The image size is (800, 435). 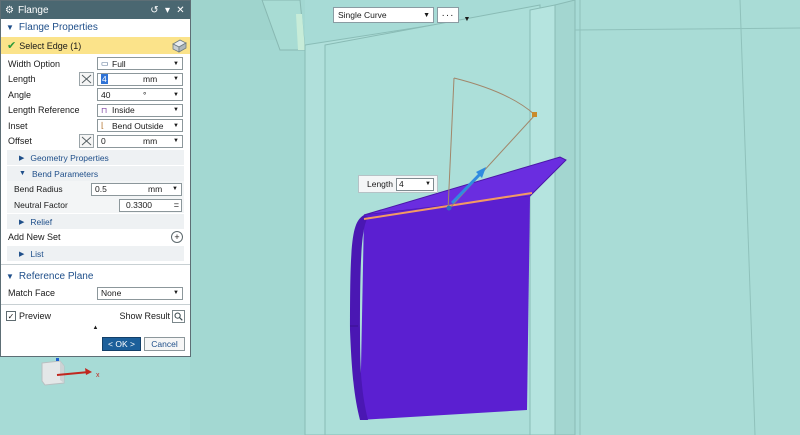 What do you see at coordinates (178, 316) in the screenshot?
I see `magnifier-icon` at bounding box center [178, 316].